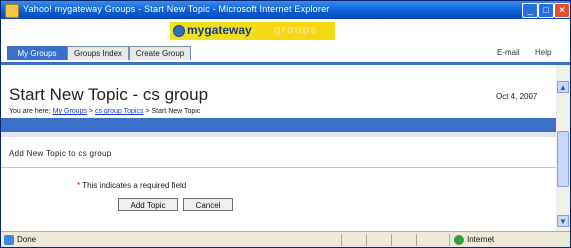  Describe the element at coordinates (278, 167) in the screenshot. I see `divider` at that location.